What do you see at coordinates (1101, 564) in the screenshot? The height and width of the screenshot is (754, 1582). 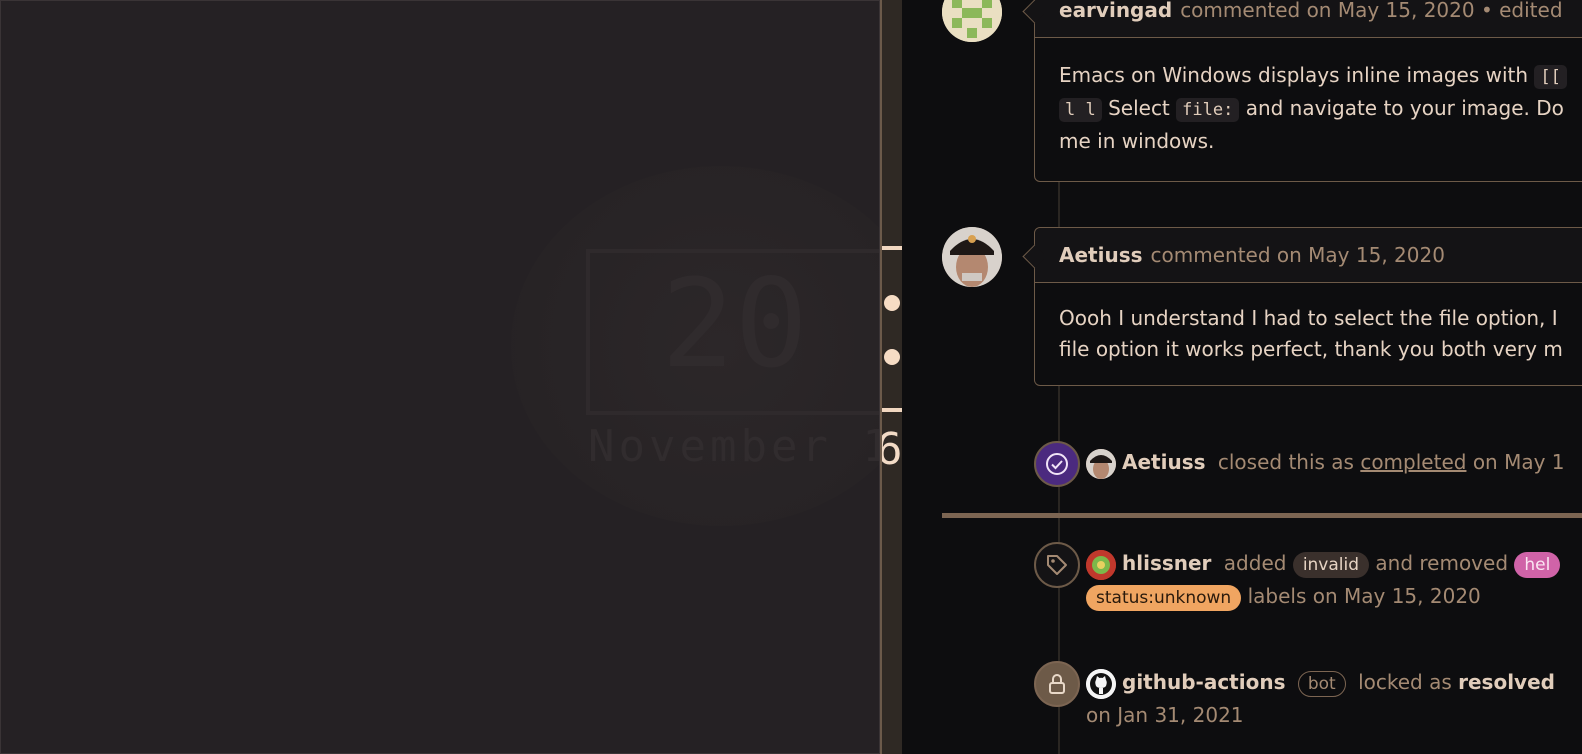 I see `avatar-hlissner-small` at bounding box center [1101, 564].